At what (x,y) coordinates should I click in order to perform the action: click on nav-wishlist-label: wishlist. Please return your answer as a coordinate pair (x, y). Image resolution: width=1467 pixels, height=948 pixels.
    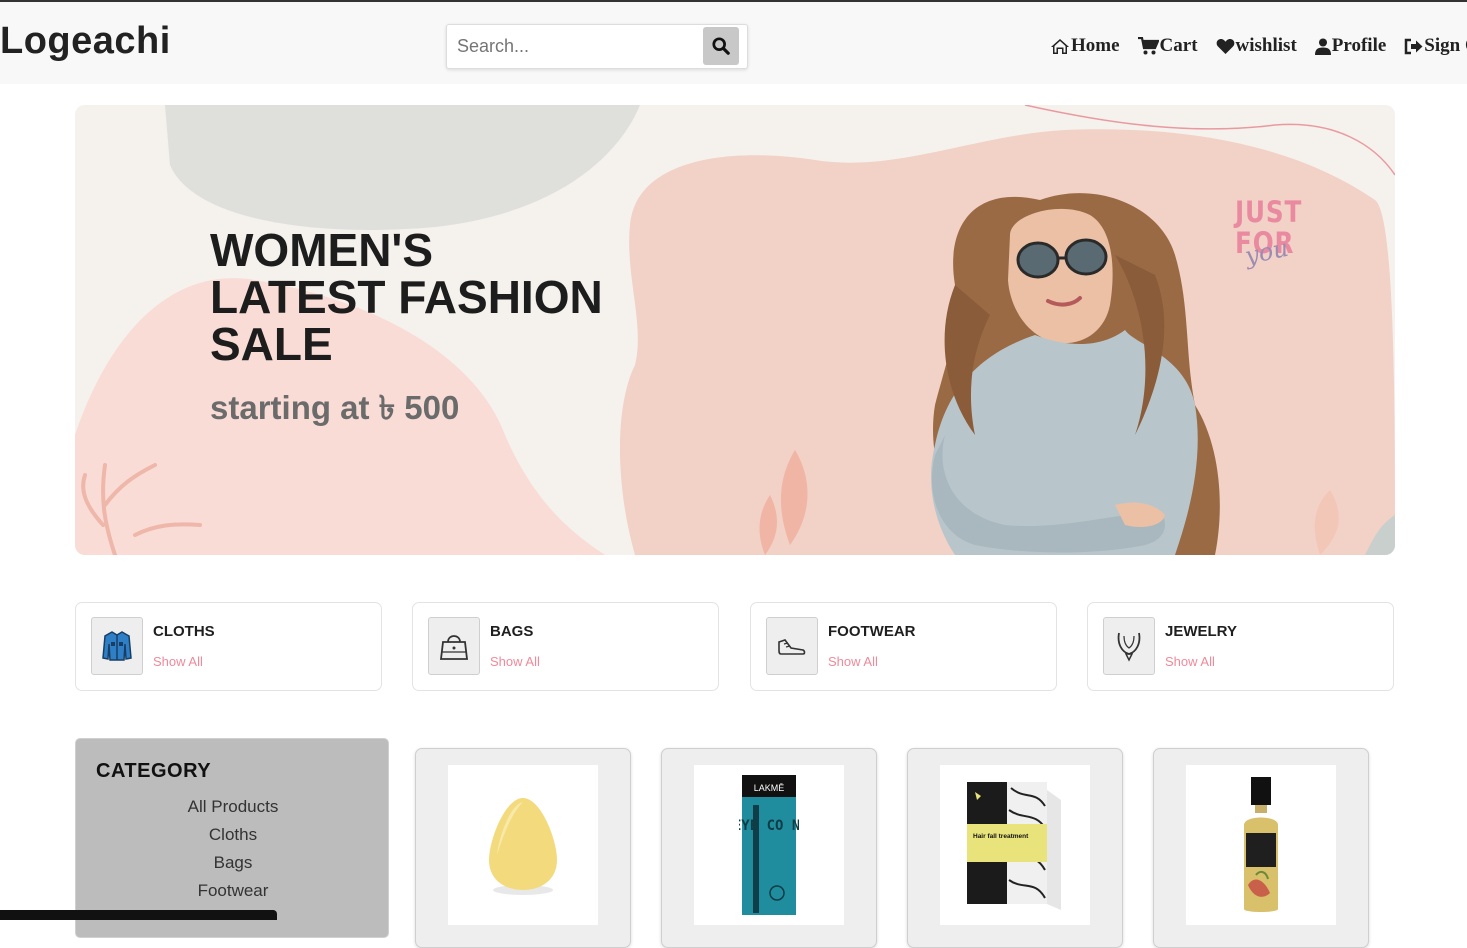
    Looking at the image, I should click on (1266, 45).